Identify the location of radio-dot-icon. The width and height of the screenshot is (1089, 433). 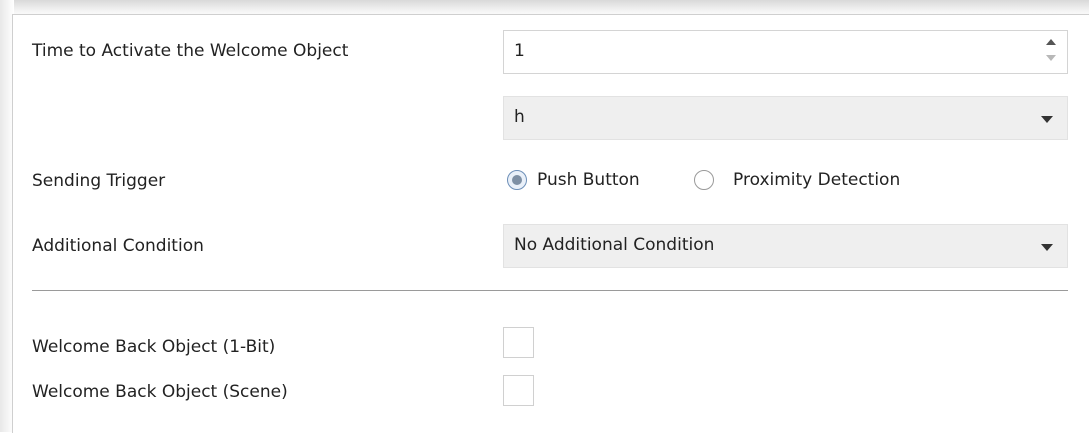
(517, 180).